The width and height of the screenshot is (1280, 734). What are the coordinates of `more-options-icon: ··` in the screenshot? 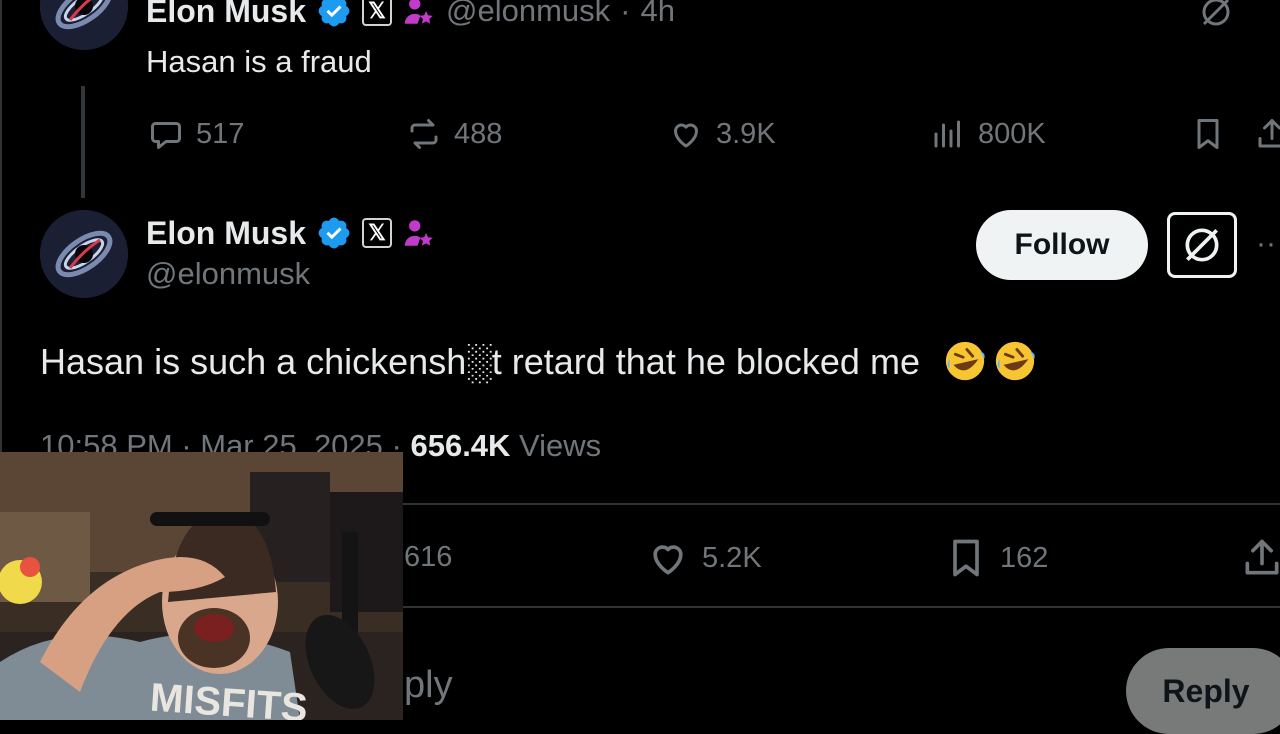 It's located at (1268, 244).